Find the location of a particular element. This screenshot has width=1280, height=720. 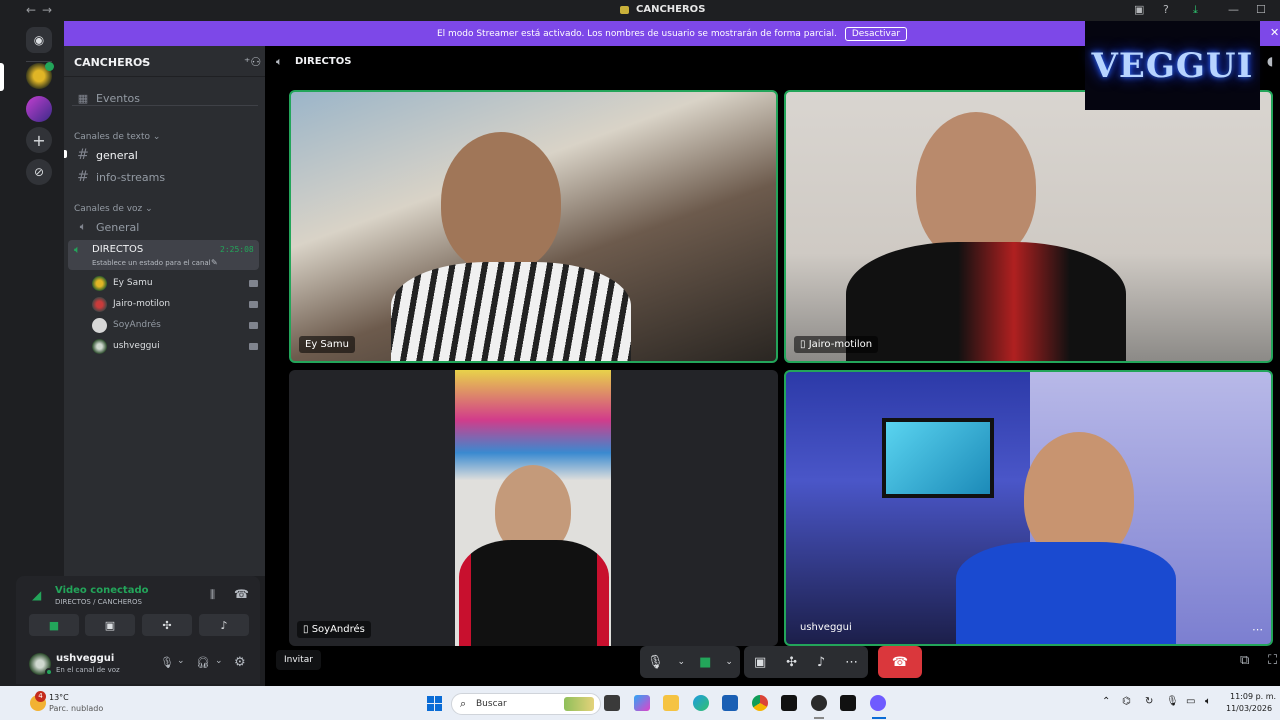

activities-icon: ✣ is located at coordinates (791, 662).